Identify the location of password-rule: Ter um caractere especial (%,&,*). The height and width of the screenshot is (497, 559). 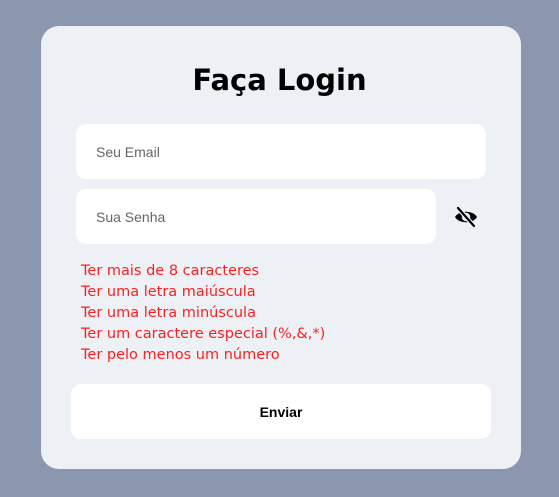
(203, 334).